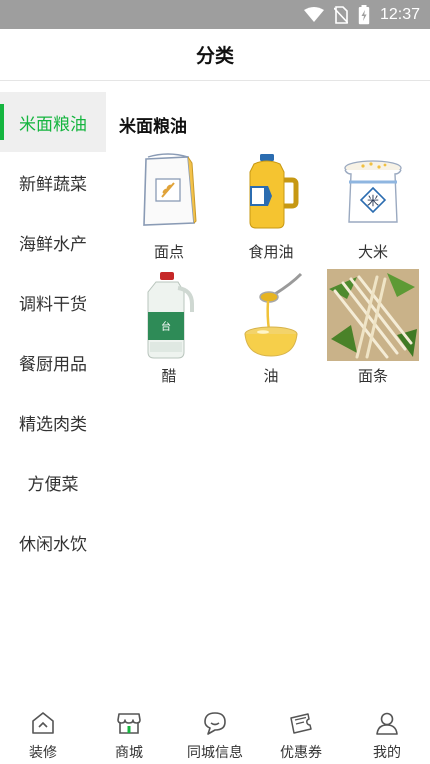 This screenshot has height=764, width=430. What do you see at coordinates (168, 252) in the screenshot?
I see `product-label: 面点` at bounding box center [168, 252].